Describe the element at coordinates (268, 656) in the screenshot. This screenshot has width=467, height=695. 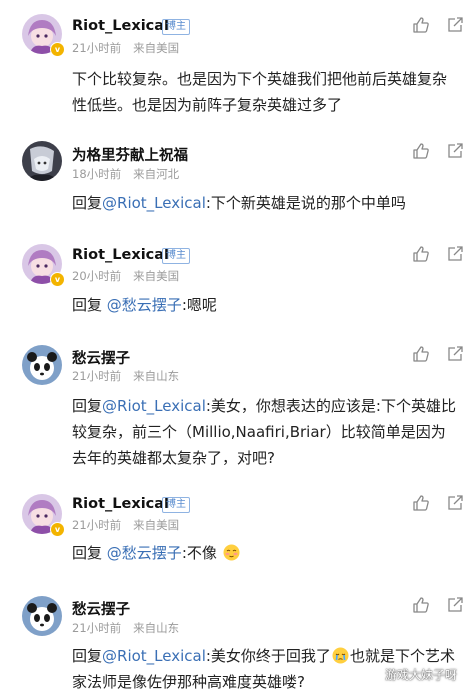
I see `reply-text: :美女你终于回我了` at that location.